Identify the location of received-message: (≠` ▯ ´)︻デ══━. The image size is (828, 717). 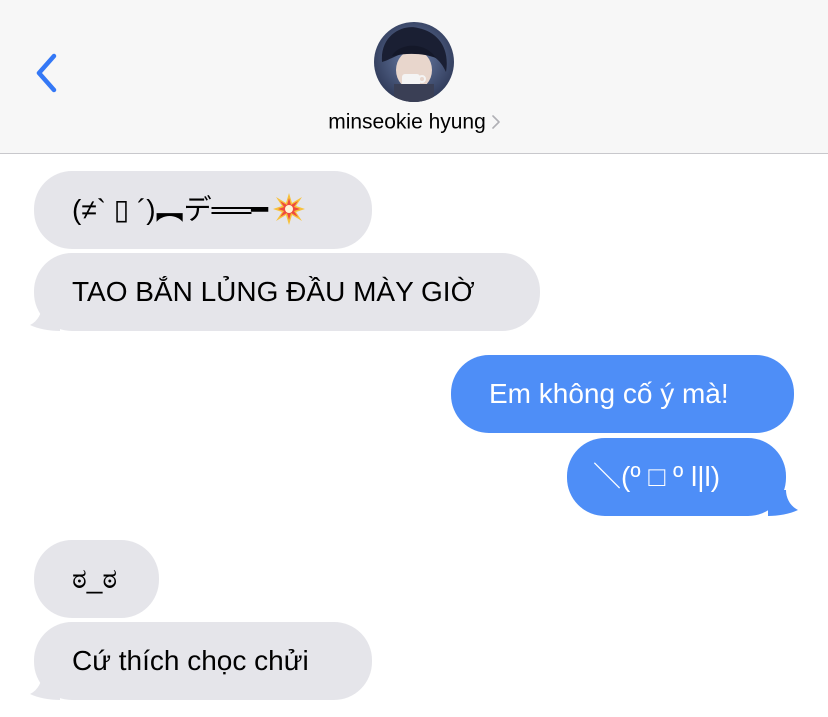
(203, 210).